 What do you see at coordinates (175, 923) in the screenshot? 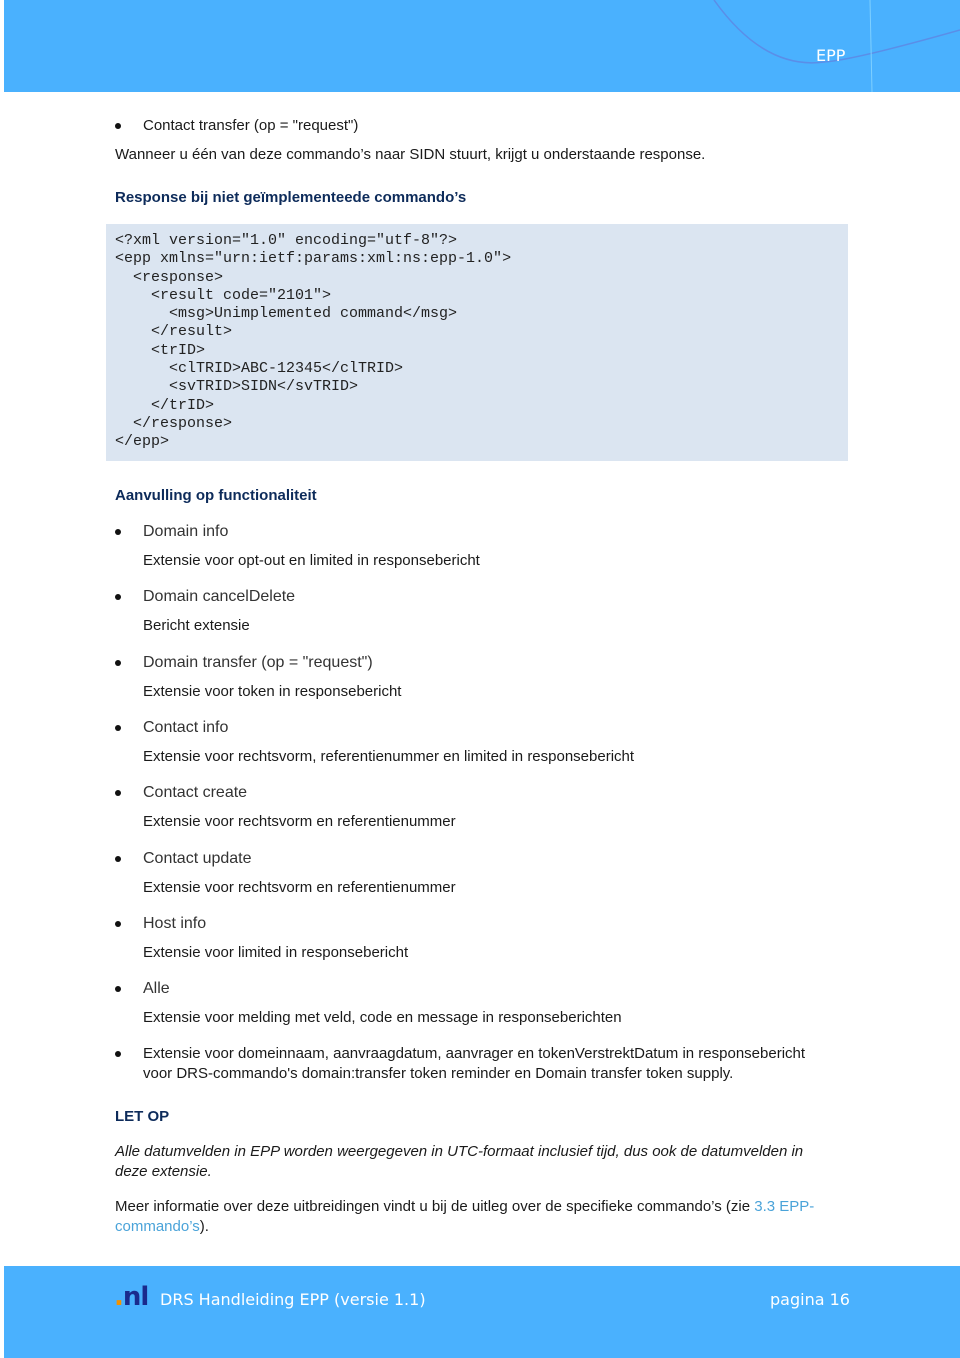
I see `item-title: Host info` at bounding box center [175, 923].